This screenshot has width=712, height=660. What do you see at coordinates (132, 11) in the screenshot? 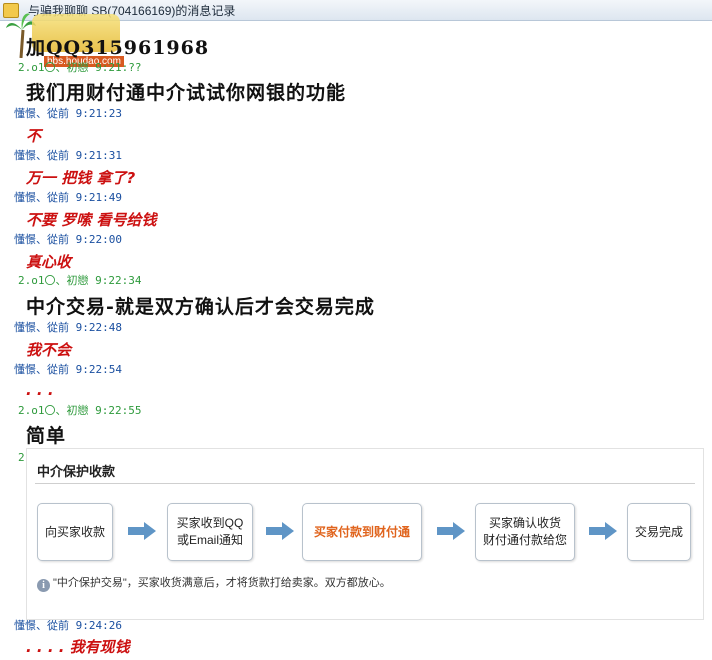
I see `window-title: 与骗我聊聊 SB(704166169)的消息记录` at bounding box center [132, 11].